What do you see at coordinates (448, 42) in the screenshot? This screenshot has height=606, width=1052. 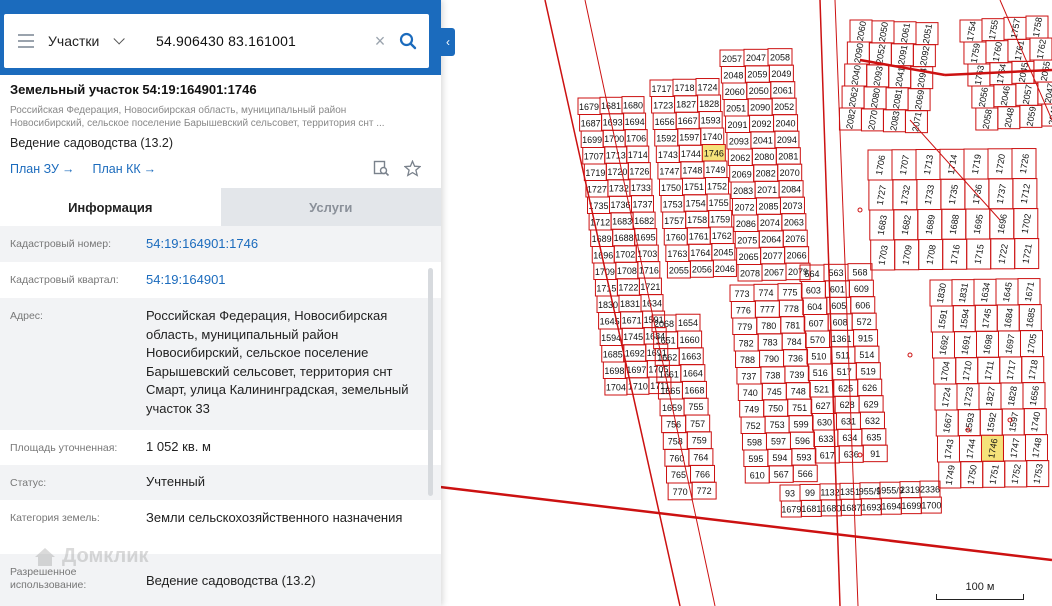 I see `collapse-panel-button: ‹` at bounding box center [448, 42].